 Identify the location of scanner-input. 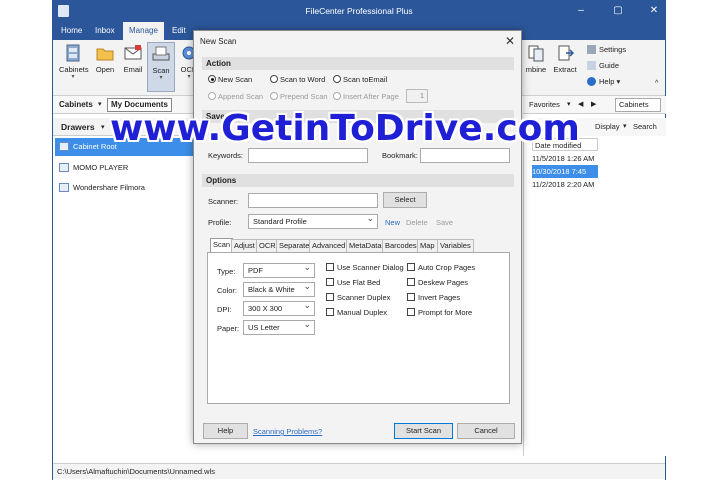
(313, 200).